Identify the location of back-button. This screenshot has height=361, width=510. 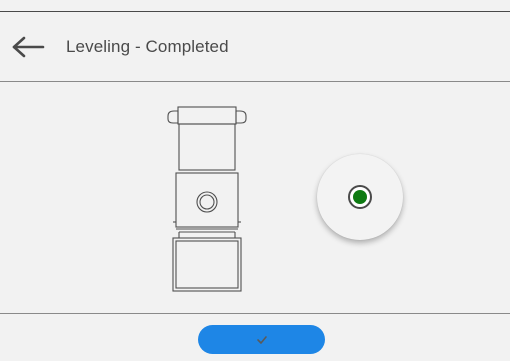
(28, 47).